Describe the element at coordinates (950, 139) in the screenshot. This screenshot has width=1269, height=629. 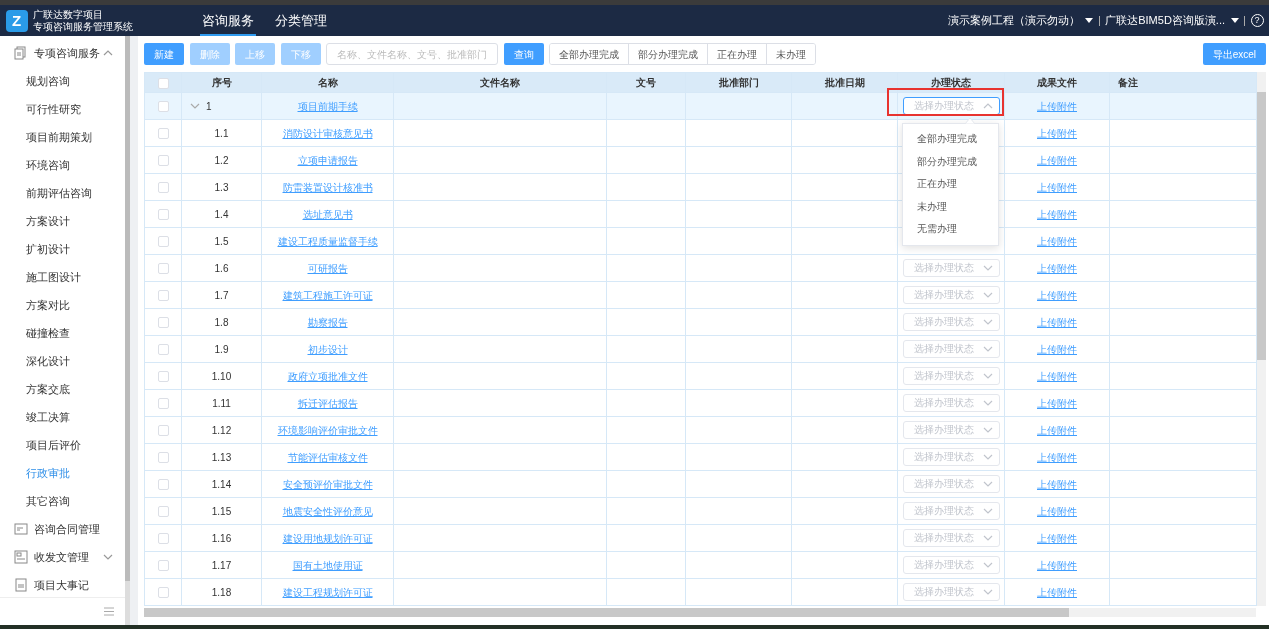
I see `dropdown-option: 全部办理完成` at that location.